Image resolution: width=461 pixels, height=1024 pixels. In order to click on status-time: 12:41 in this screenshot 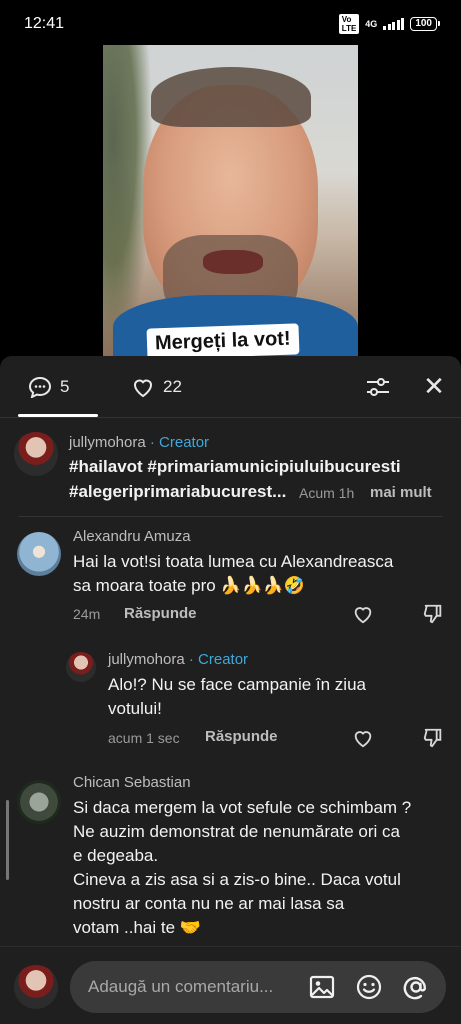, I will do `click(44, 23)`.